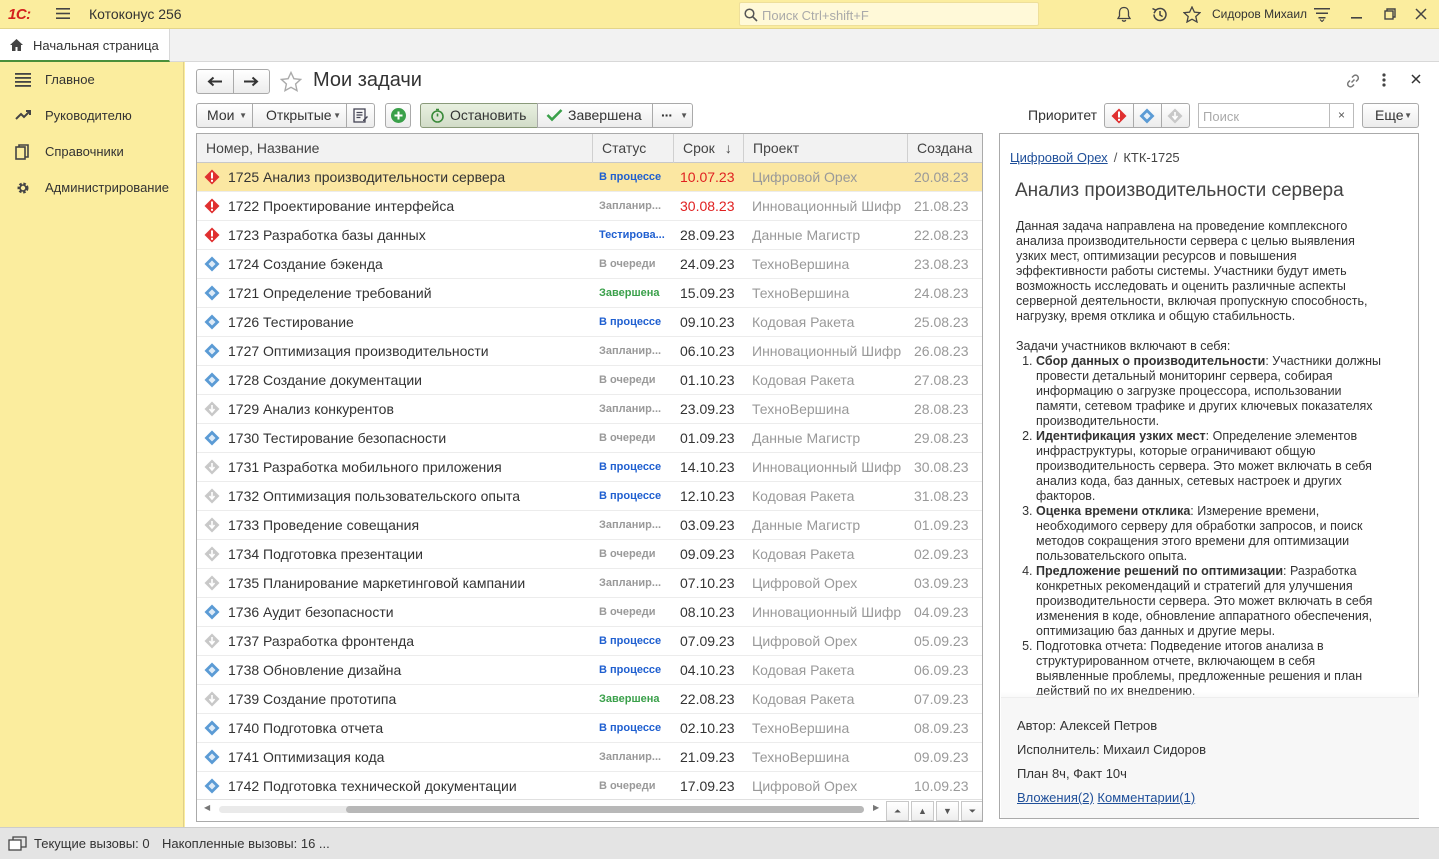  What do you see at coordinates (1146, 797) in the screenshot?
I see `comments-link: Комментарии(1)` at bounding box center [1146, 797].